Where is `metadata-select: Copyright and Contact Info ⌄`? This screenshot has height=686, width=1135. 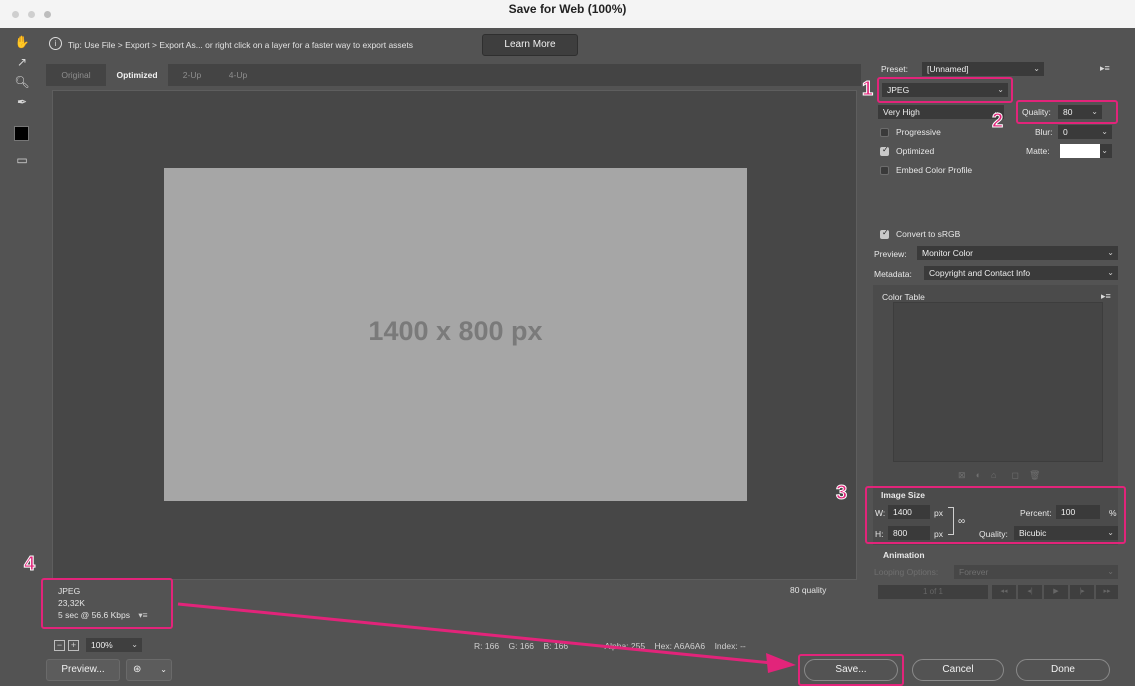 metadata-select: Copyright and Contact Info ⌄ is located at coordinates (1021, 273).